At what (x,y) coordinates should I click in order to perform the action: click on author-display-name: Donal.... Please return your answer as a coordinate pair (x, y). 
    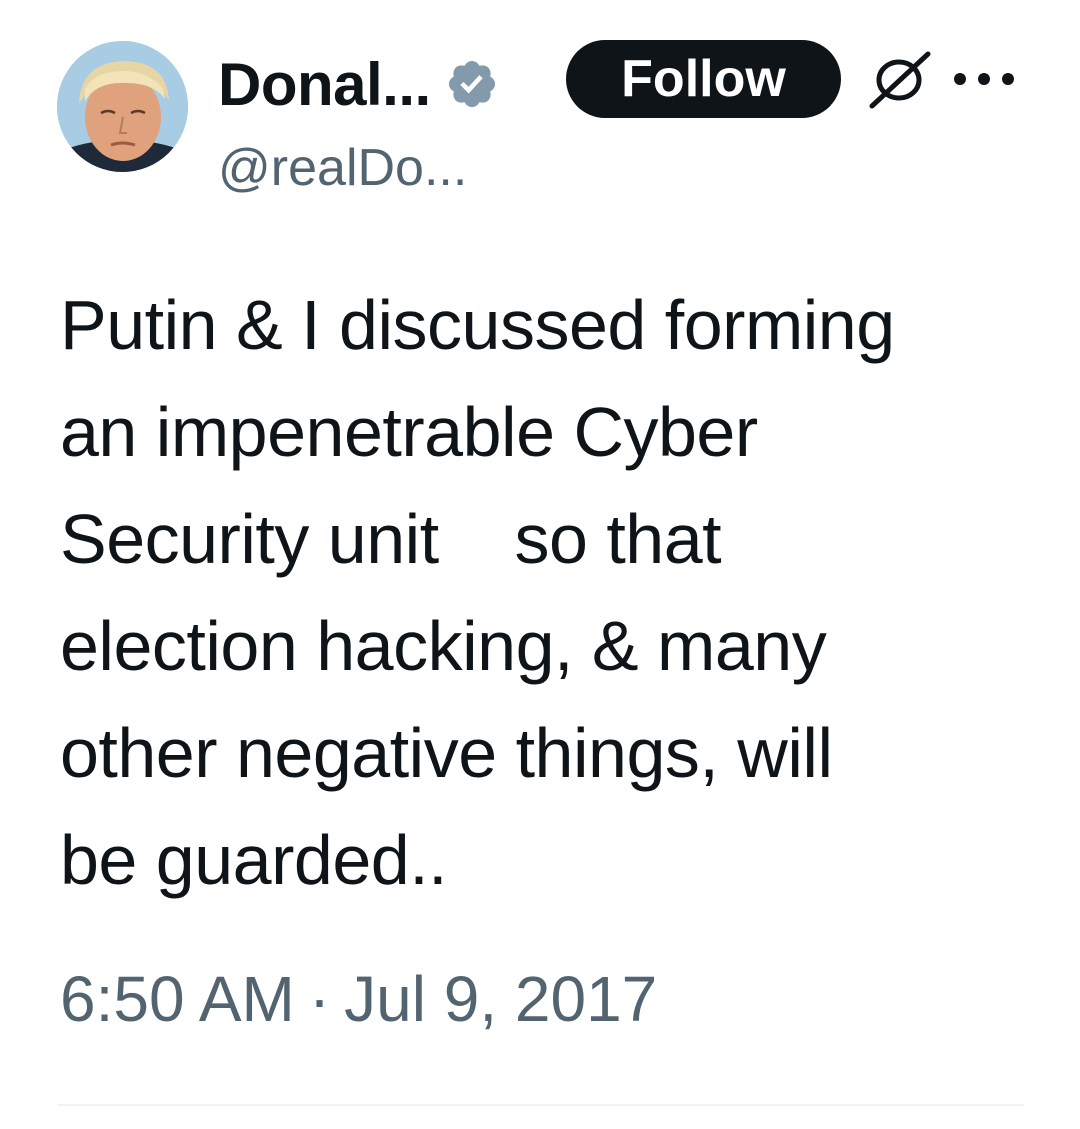
    Looking at the image, I should click on (324, 84).